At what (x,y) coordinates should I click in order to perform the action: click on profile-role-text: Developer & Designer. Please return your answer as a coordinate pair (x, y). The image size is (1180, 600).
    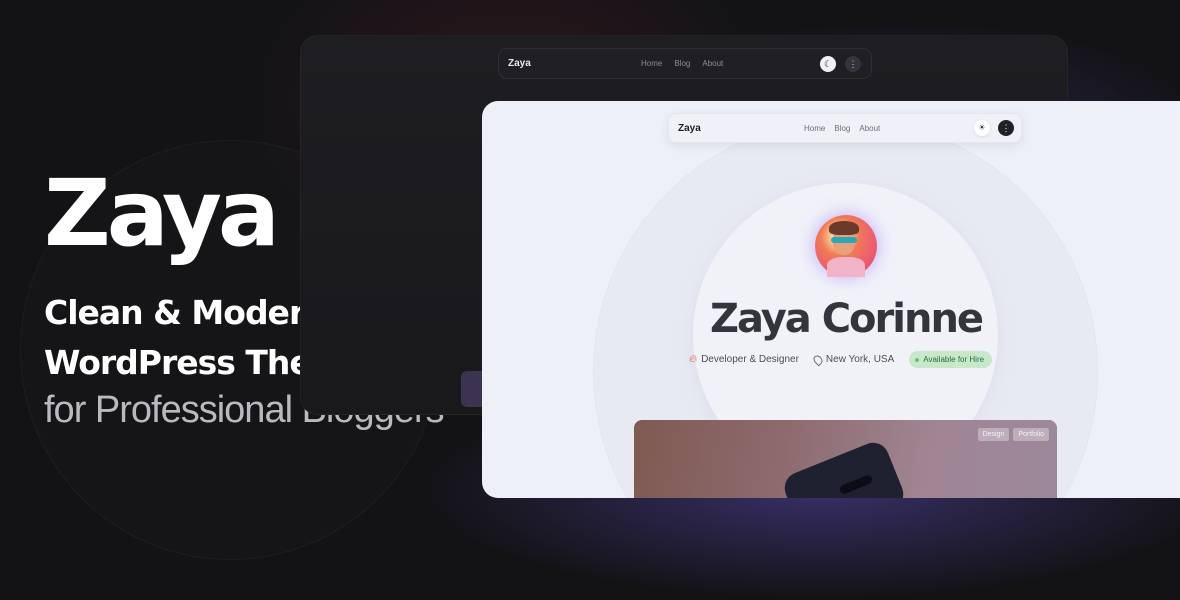
    Looking at the image, I should click on (750, 359).